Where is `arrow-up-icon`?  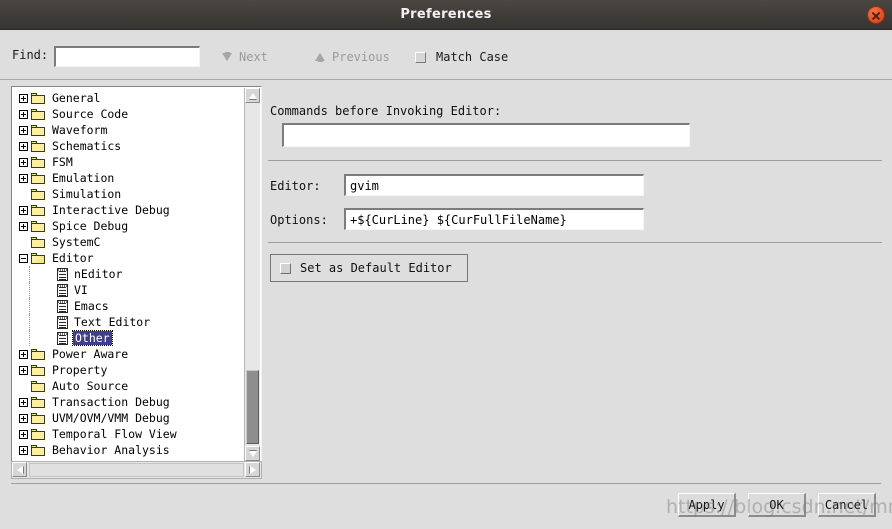 arrow-up-icon is located at coordinates (320, 57).